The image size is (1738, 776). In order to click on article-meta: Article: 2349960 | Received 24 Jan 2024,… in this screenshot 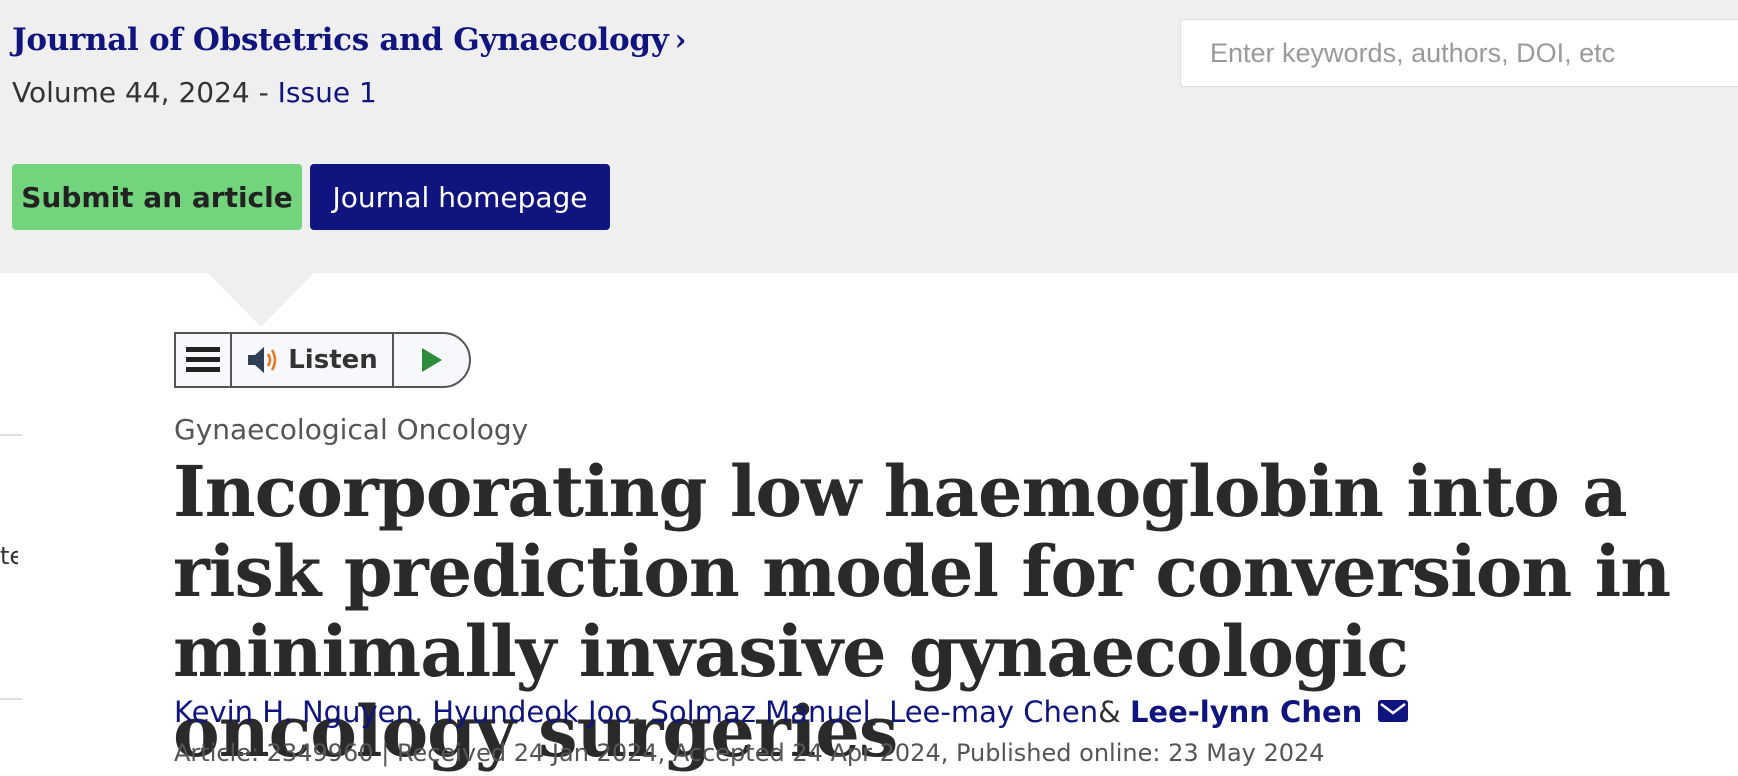, I will do `click(749, 753)`.